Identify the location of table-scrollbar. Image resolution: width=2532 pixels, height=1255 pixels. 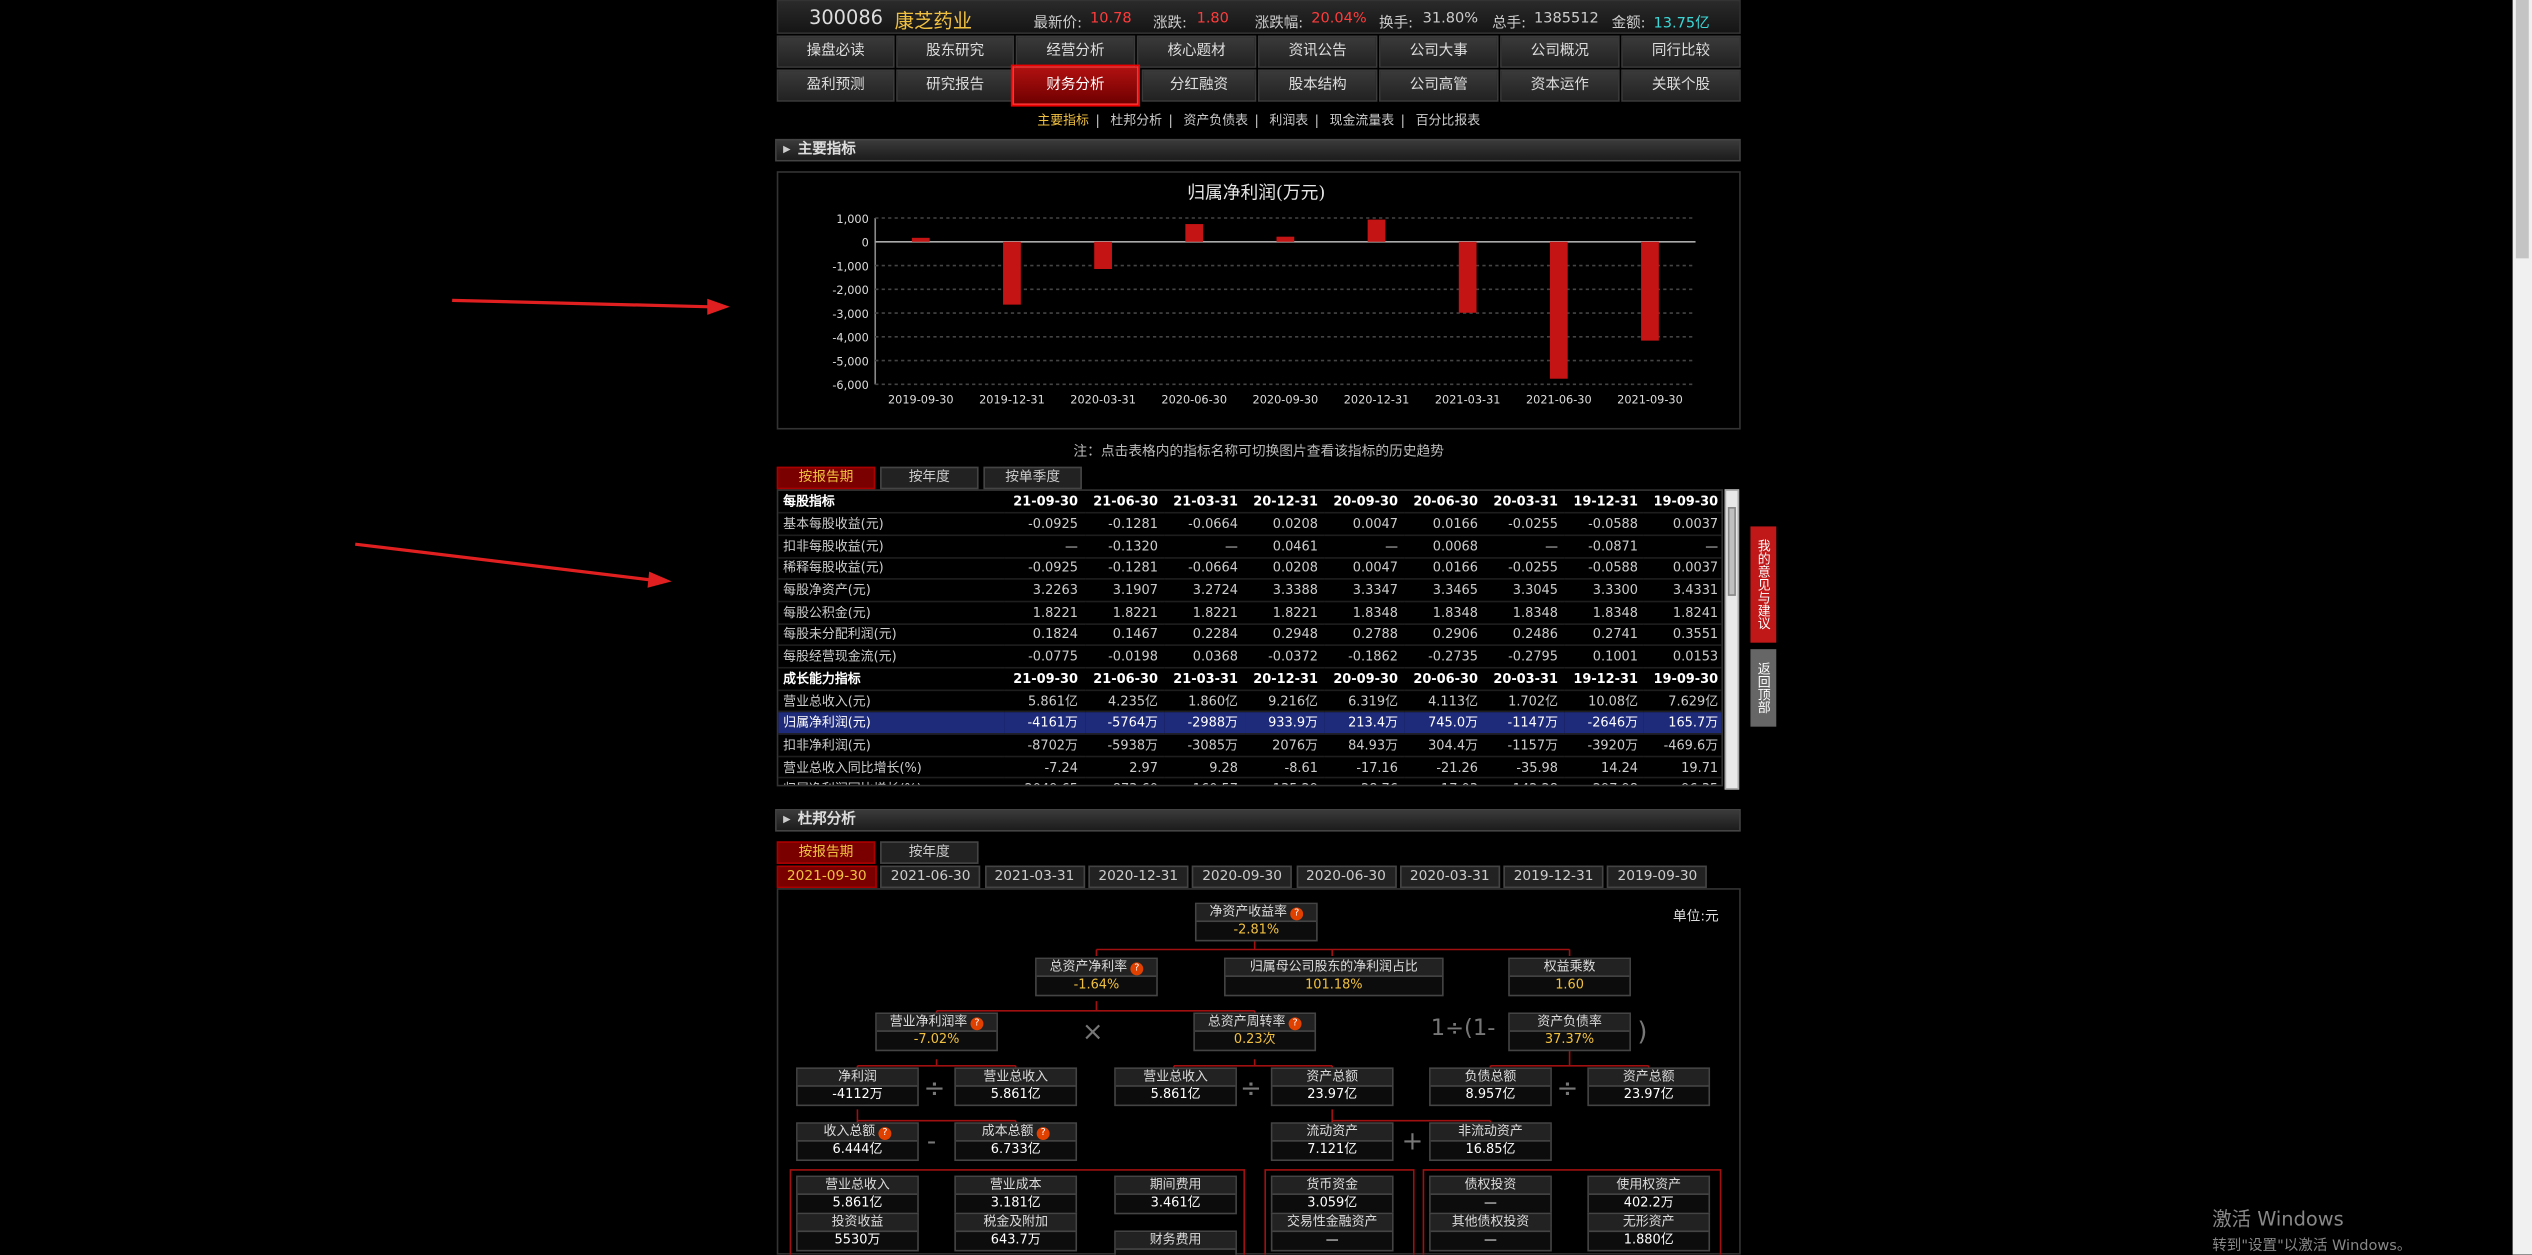
(1732, 639).